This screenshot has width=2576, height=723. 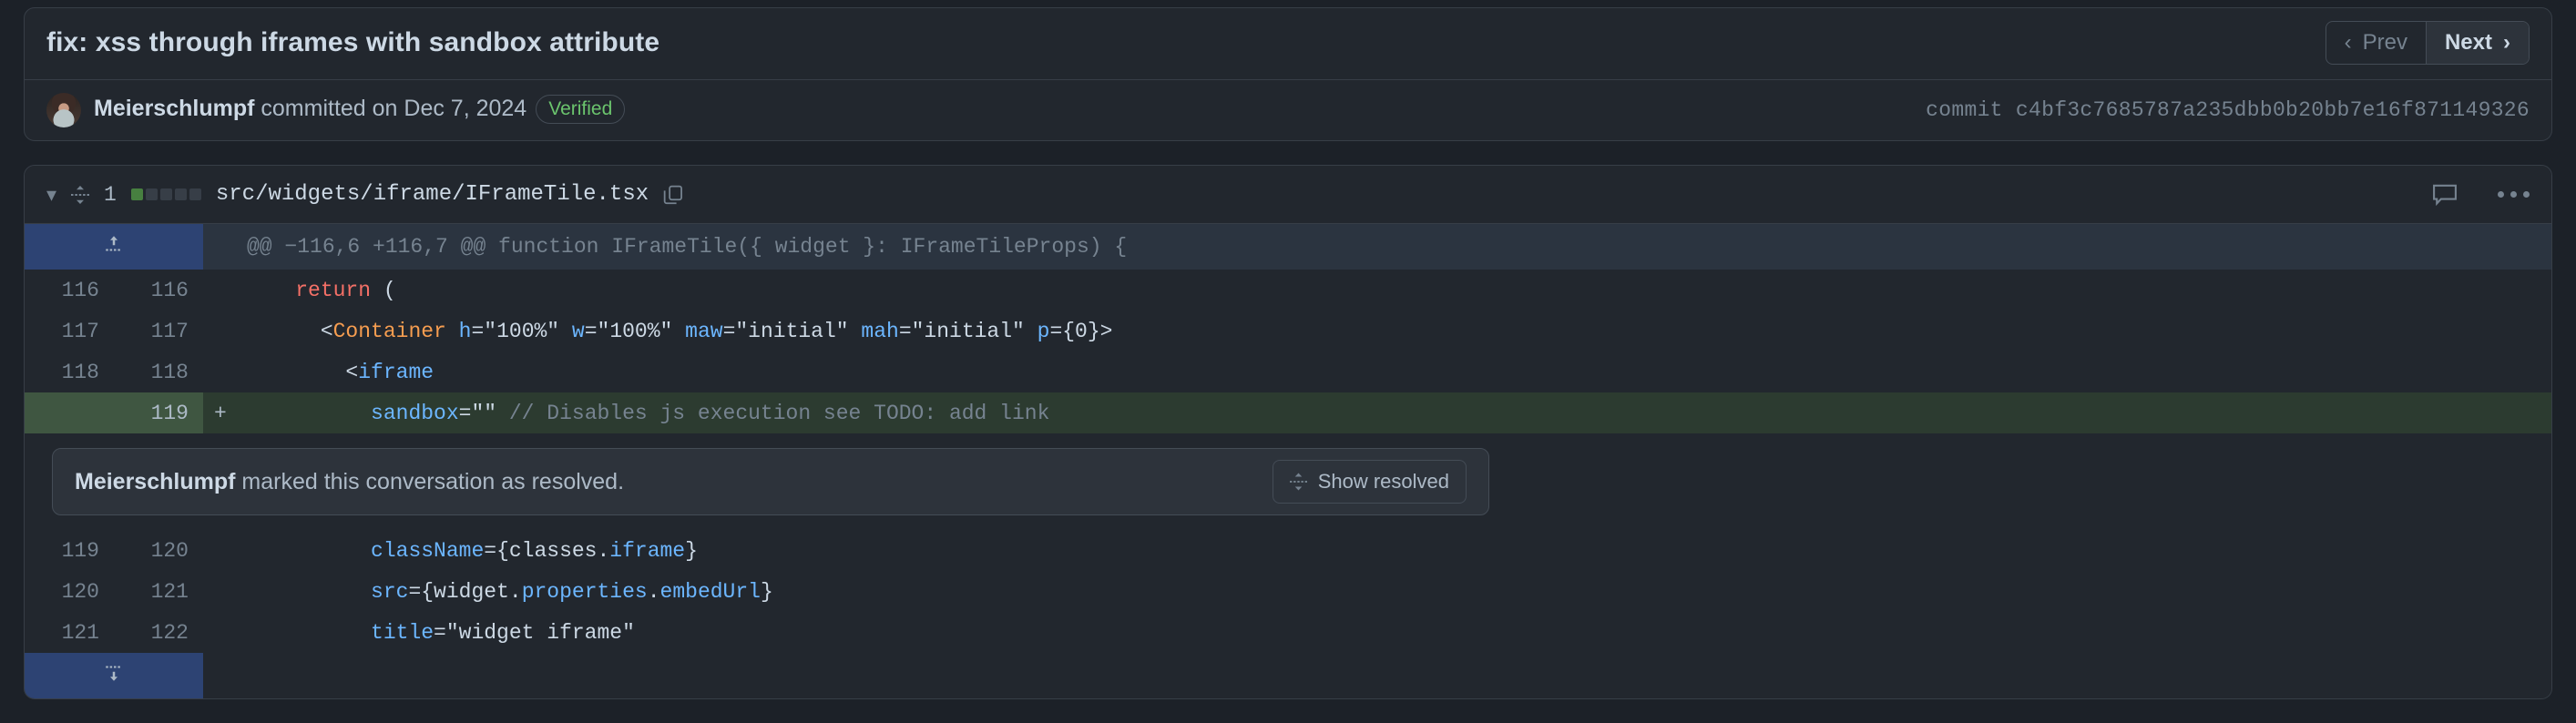 What do you see at coordinates (218, 413) in the screenshot?
I see `line-sign: +` at bounding box center [218, 413].